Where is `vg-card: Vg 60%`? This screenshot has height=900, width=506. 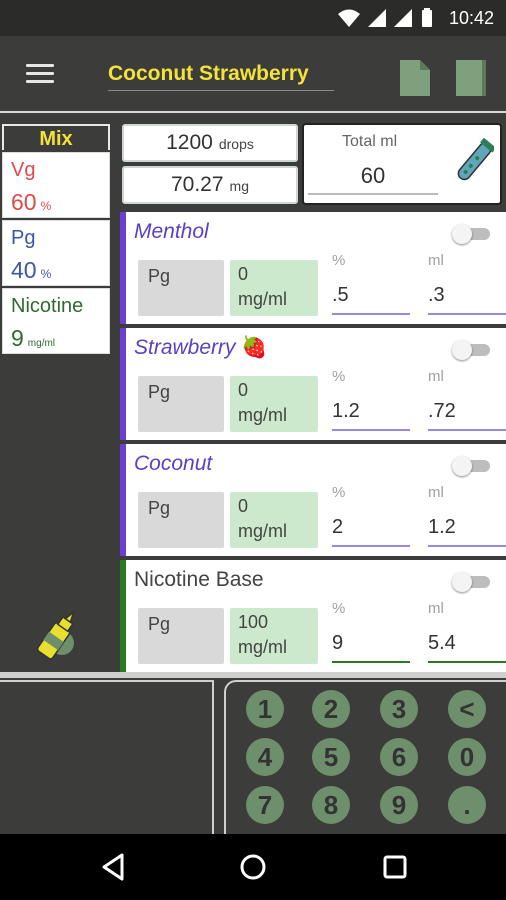 vg-card: Vg 60% is located at coordinates (56, 185).